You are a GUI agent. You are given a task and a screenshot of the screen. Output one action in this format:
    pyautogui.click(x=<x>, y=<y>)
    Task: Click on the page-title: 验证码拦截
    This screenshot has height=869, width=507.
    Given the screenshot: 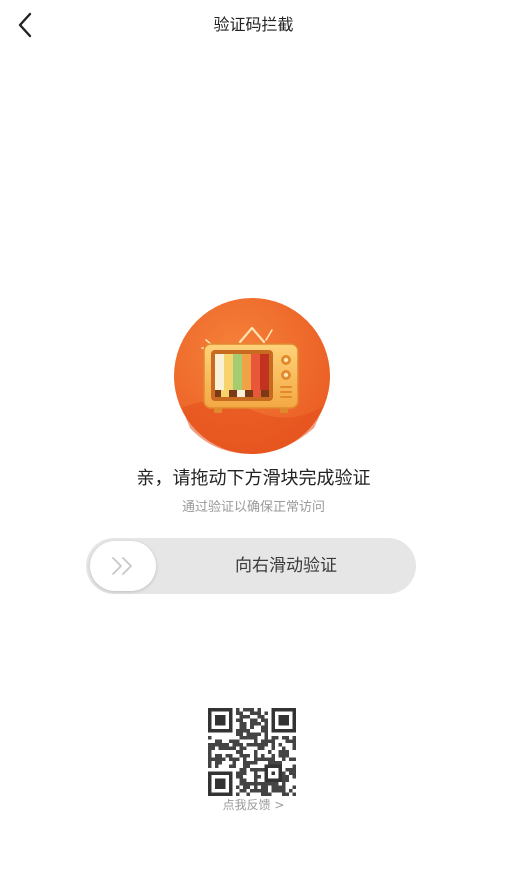 What is the action you would take?
    pyautogui.click(x=253, y=24)
    